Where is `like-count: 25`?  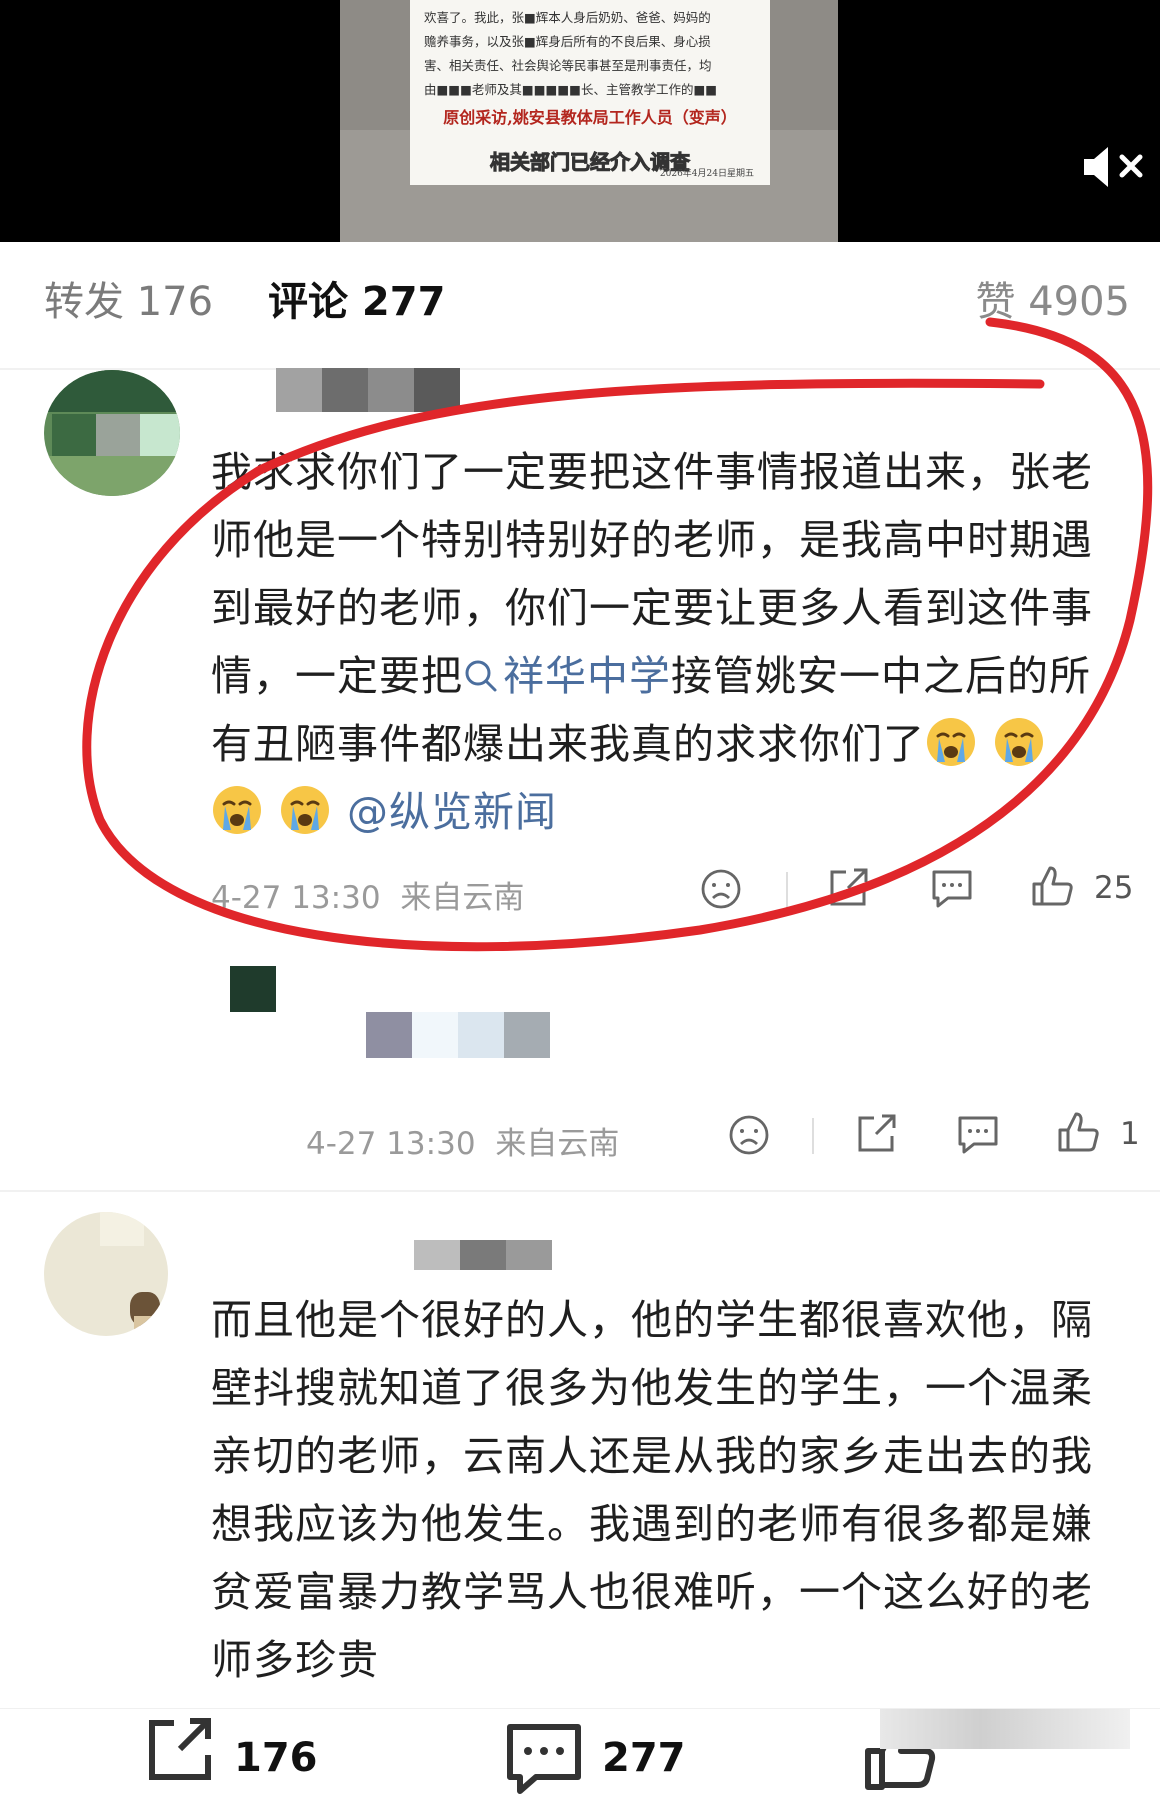
like-count: 25 is located at coordinates (1114, 888).